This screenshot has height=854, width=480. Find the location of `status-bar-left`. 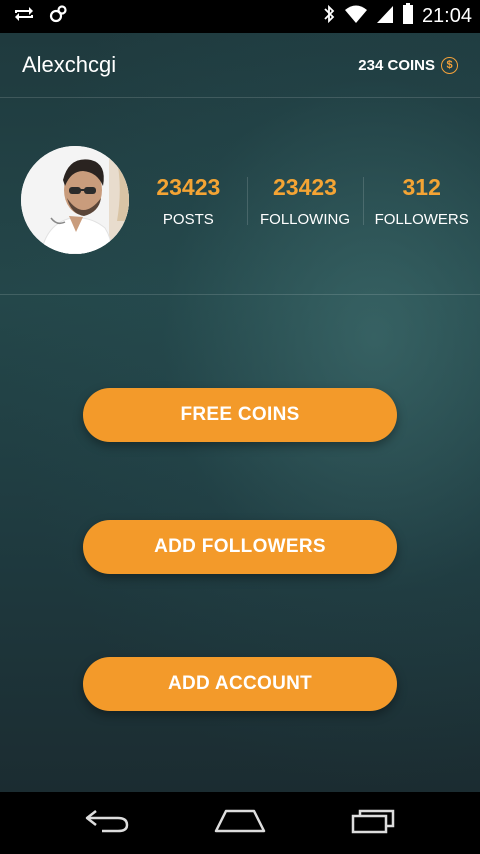

status-bar-left is located at coordinates (40, 16).